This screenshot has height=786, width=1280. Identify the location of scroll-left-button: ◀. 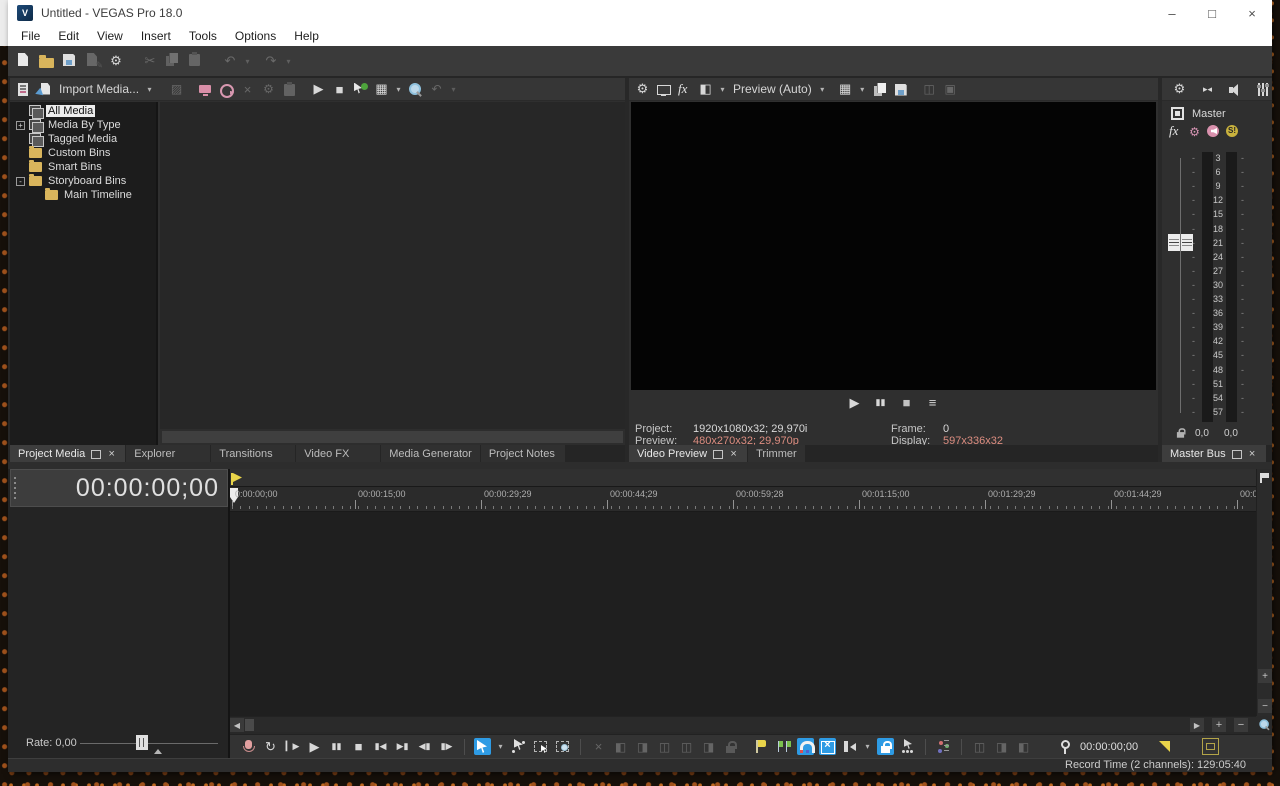
(237, 725).